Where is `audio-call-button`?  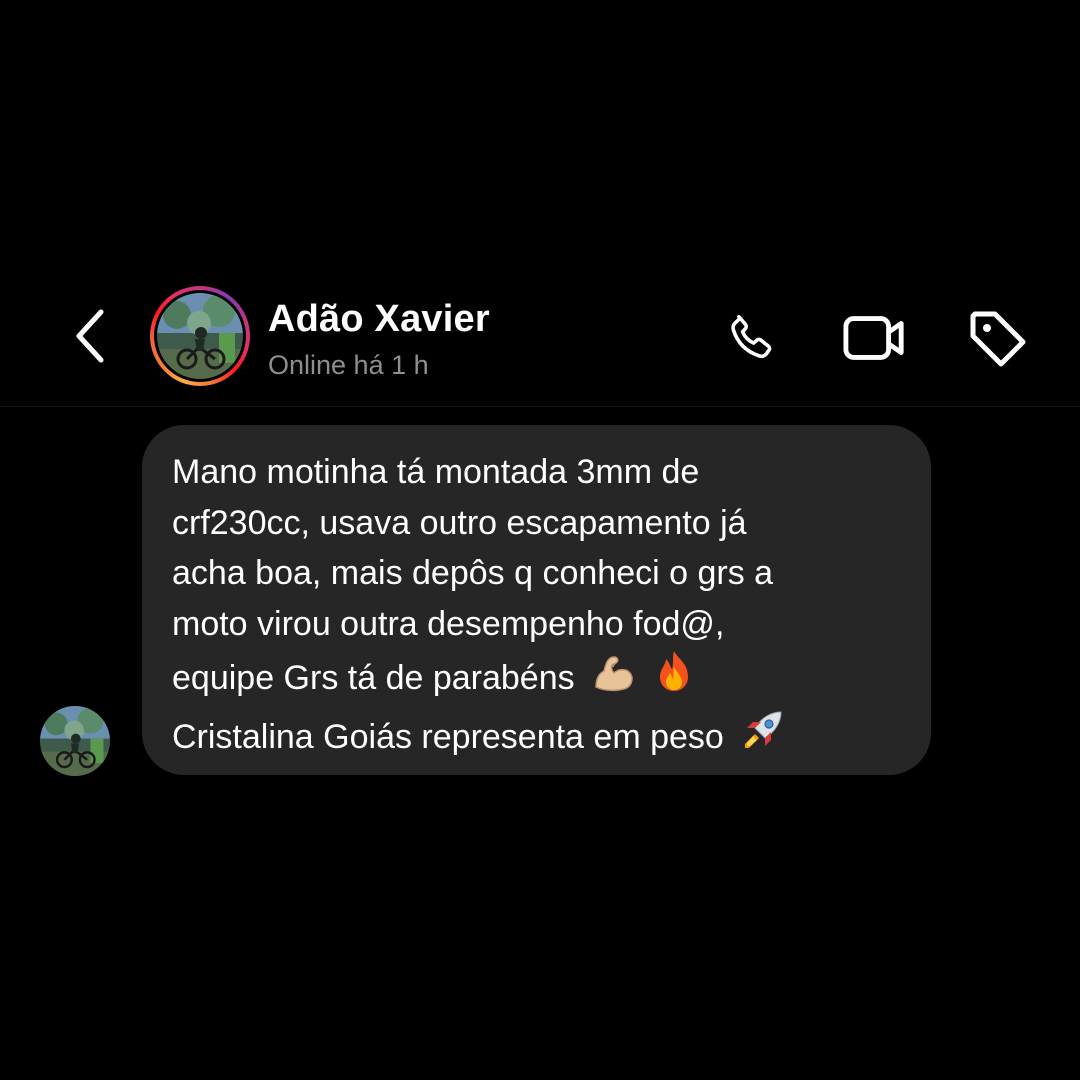
audio-call-button is located at coordinates (752, 338).